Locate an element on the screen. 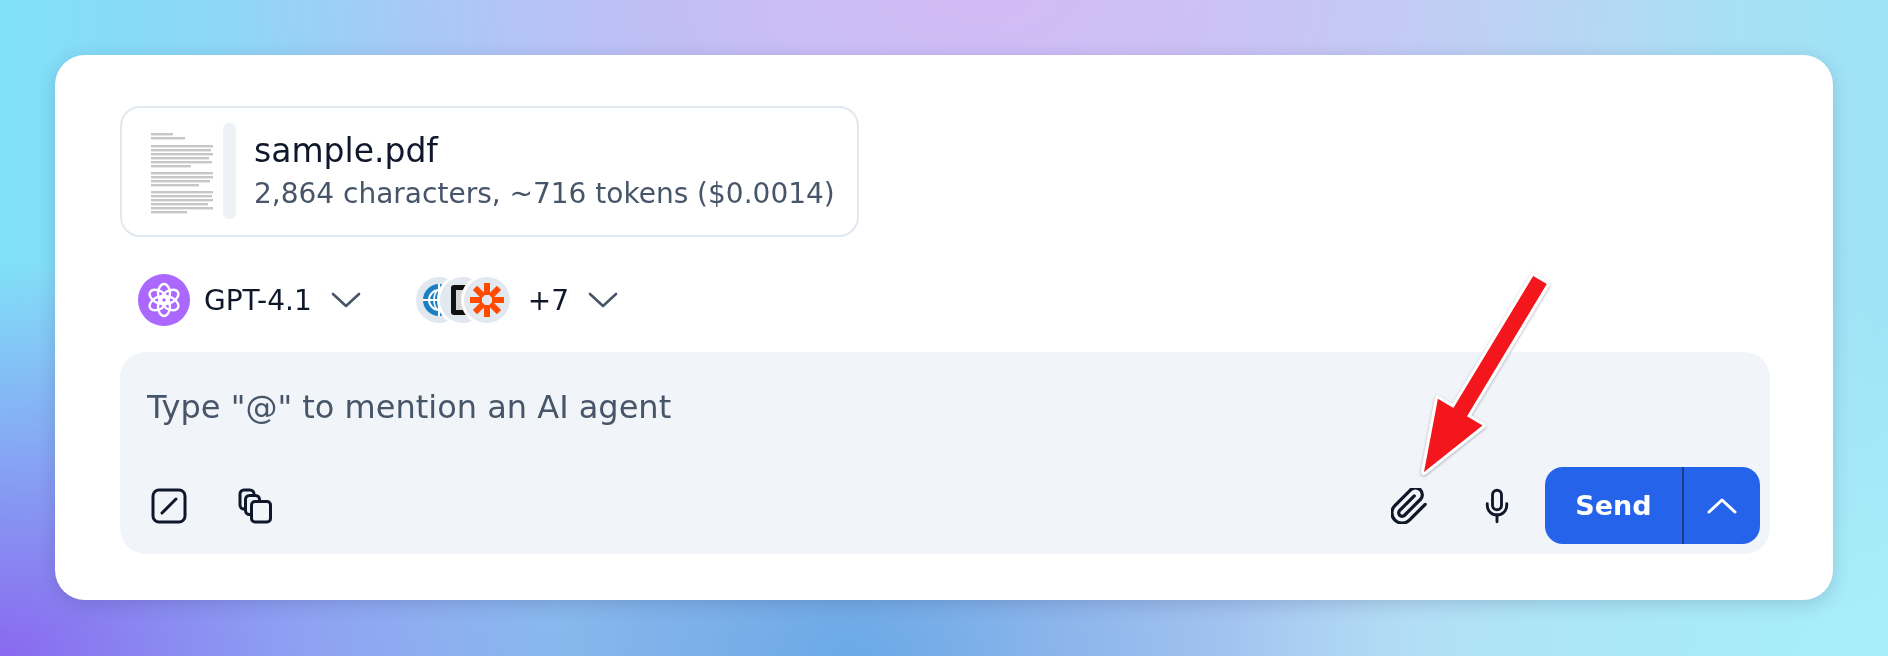 The width and height of the screenshot is (1888, 656). send-button: Send is located at coordinates (1613, 505).